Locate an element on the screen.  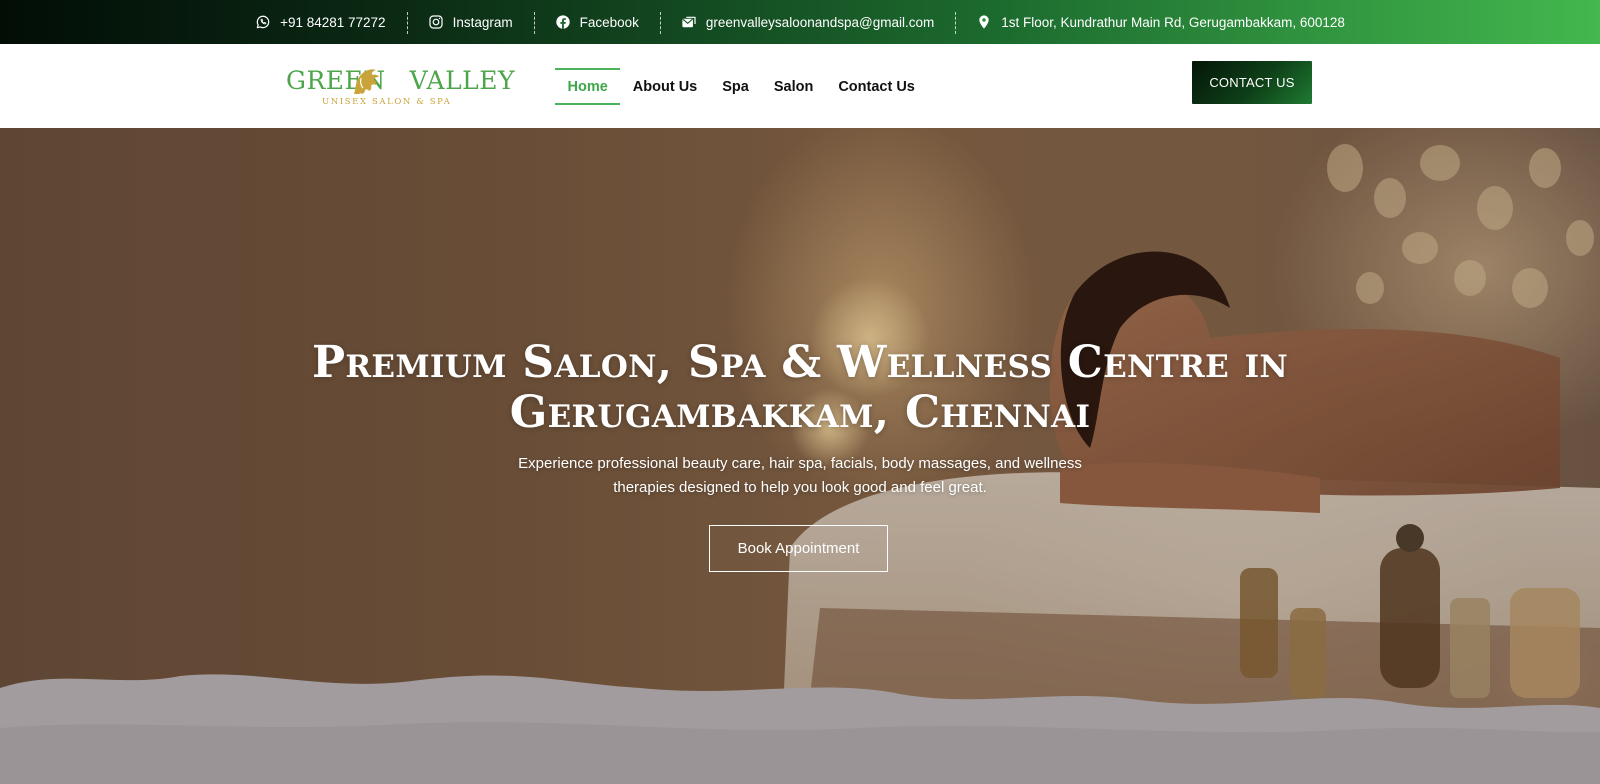
book-appointment-button: Book Appointment is located at coordinates (798, 548).